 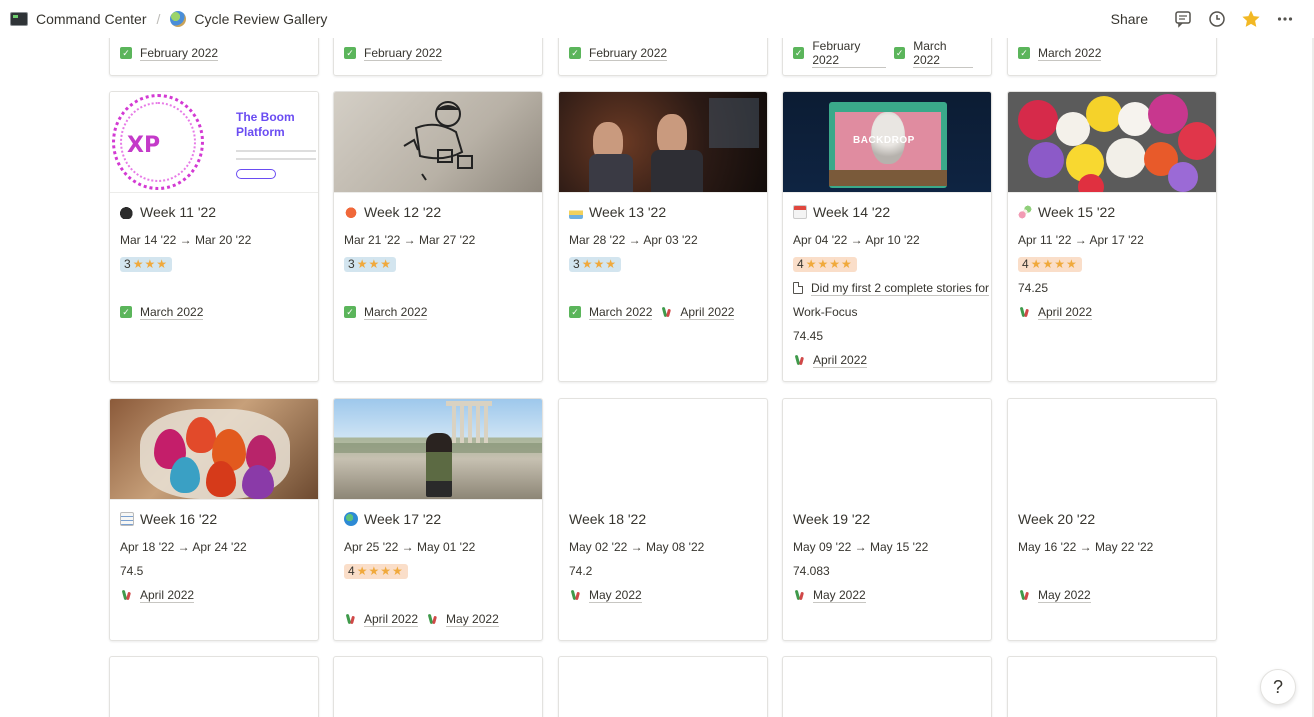 What do you see at coordinates (186, 240) in the screenshot?
I see `date-range: Mar 14 '22 → Mar 20 '22` at bounding box center [186, 240].